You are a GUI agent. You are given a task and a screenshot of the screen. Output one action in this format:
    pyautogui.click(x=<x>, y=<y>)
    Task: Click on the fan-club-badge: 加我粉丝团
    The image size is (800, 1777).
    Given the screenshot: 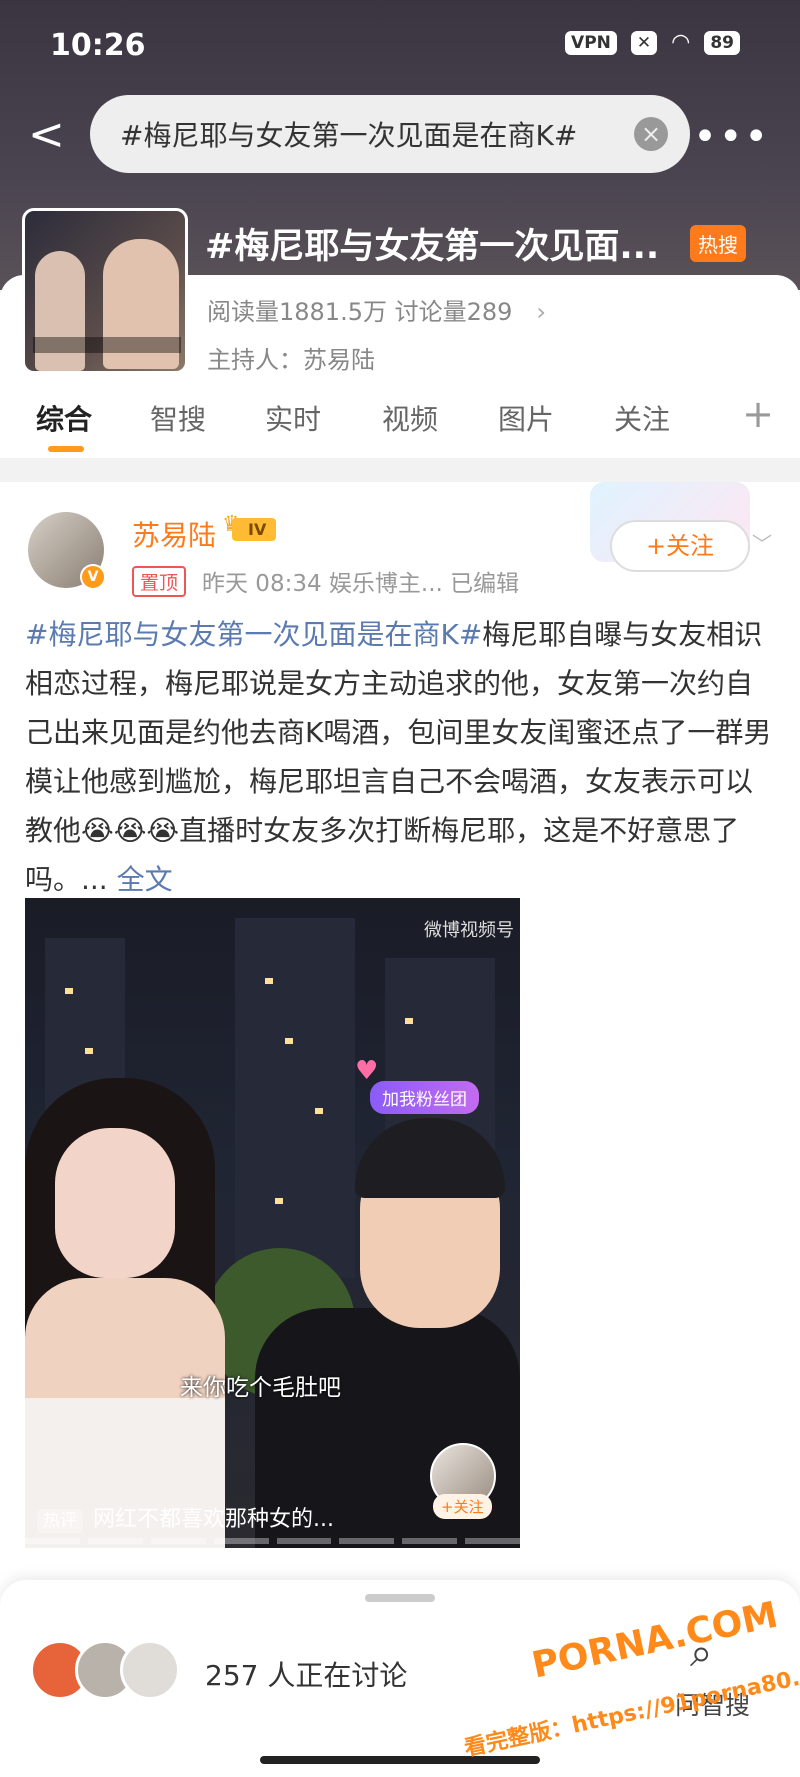 What is the action you would take?
    pyautogui.click(x=424, y=1097)
    